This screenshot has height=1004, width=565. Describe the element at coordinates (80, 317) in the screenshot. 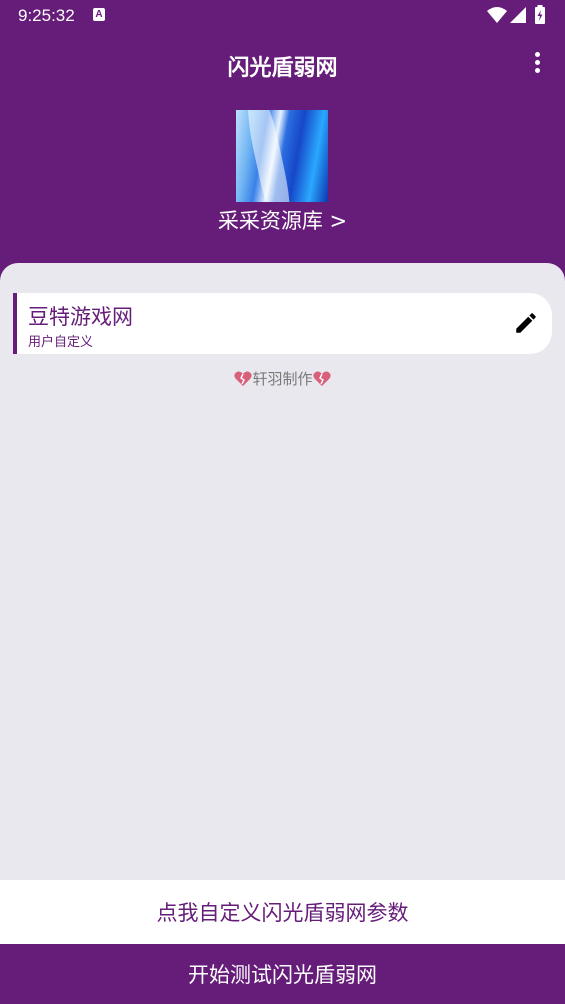

I see `site-name: 豆特游戏网` at that location.